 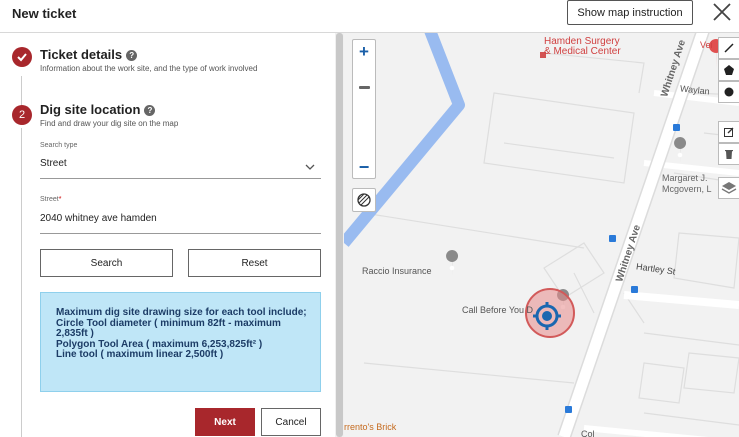 I want to click on map-label-col: Col, so click(x=588, y=433).